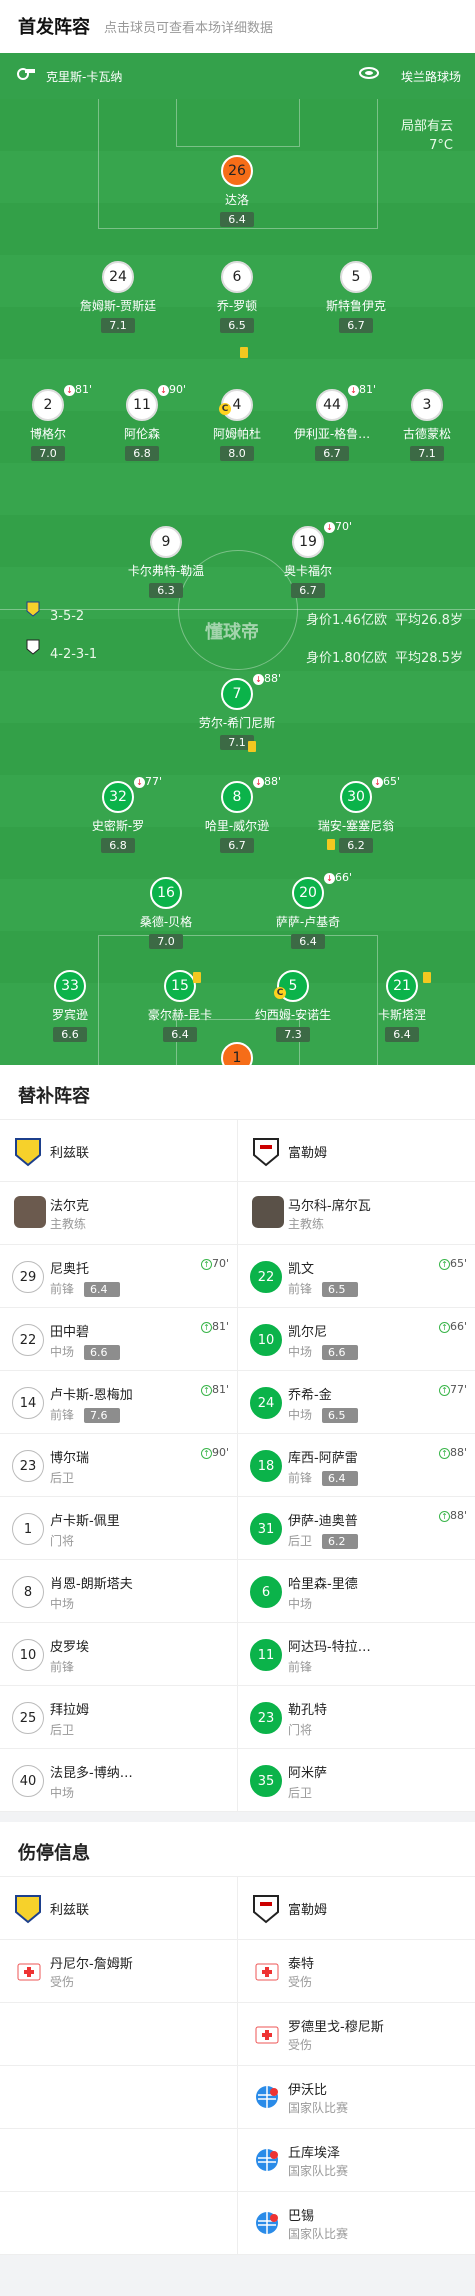 The image size is (475, 2296). I want to click on empty-cell, so click(118, 2097).